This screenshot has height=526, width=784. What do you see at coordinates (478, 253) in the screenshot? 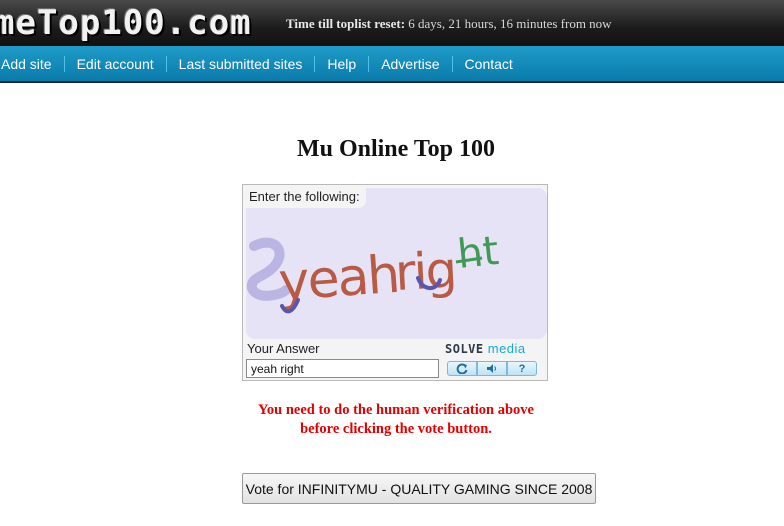
I see `captcha-word-3: ht` at bounding box center [478, 253].